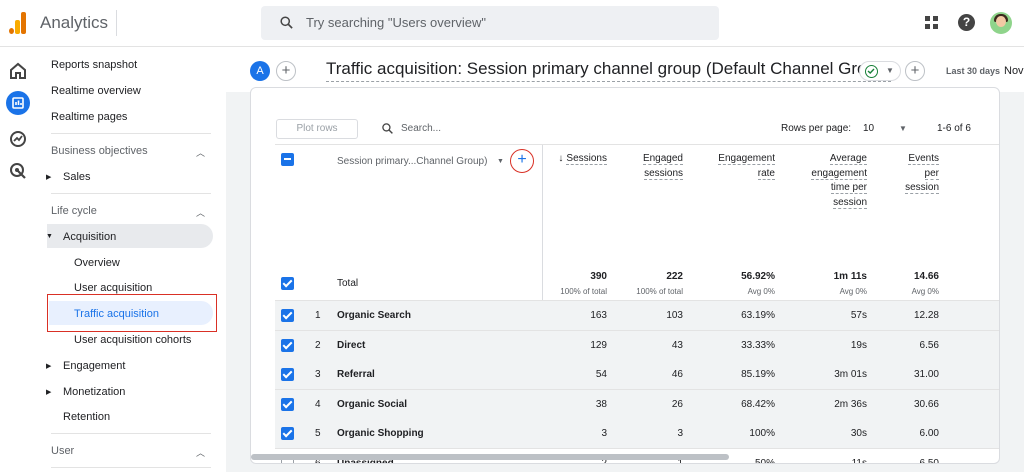 The width and height of the screenshot is (1024, 472). I want to click on row-channel-name: Direct, so click(351, 345).